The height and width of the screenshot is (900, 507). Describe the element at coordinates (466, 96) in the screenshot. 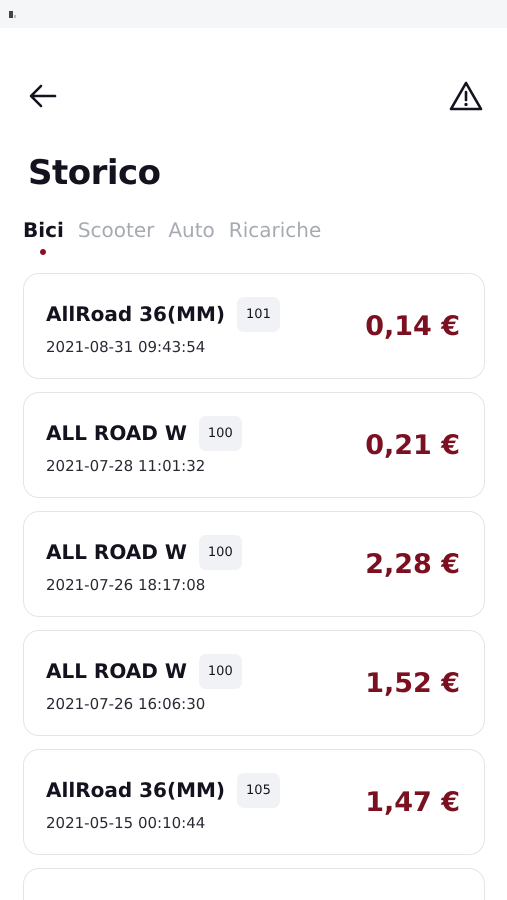

I see `warning-icon` at that location.